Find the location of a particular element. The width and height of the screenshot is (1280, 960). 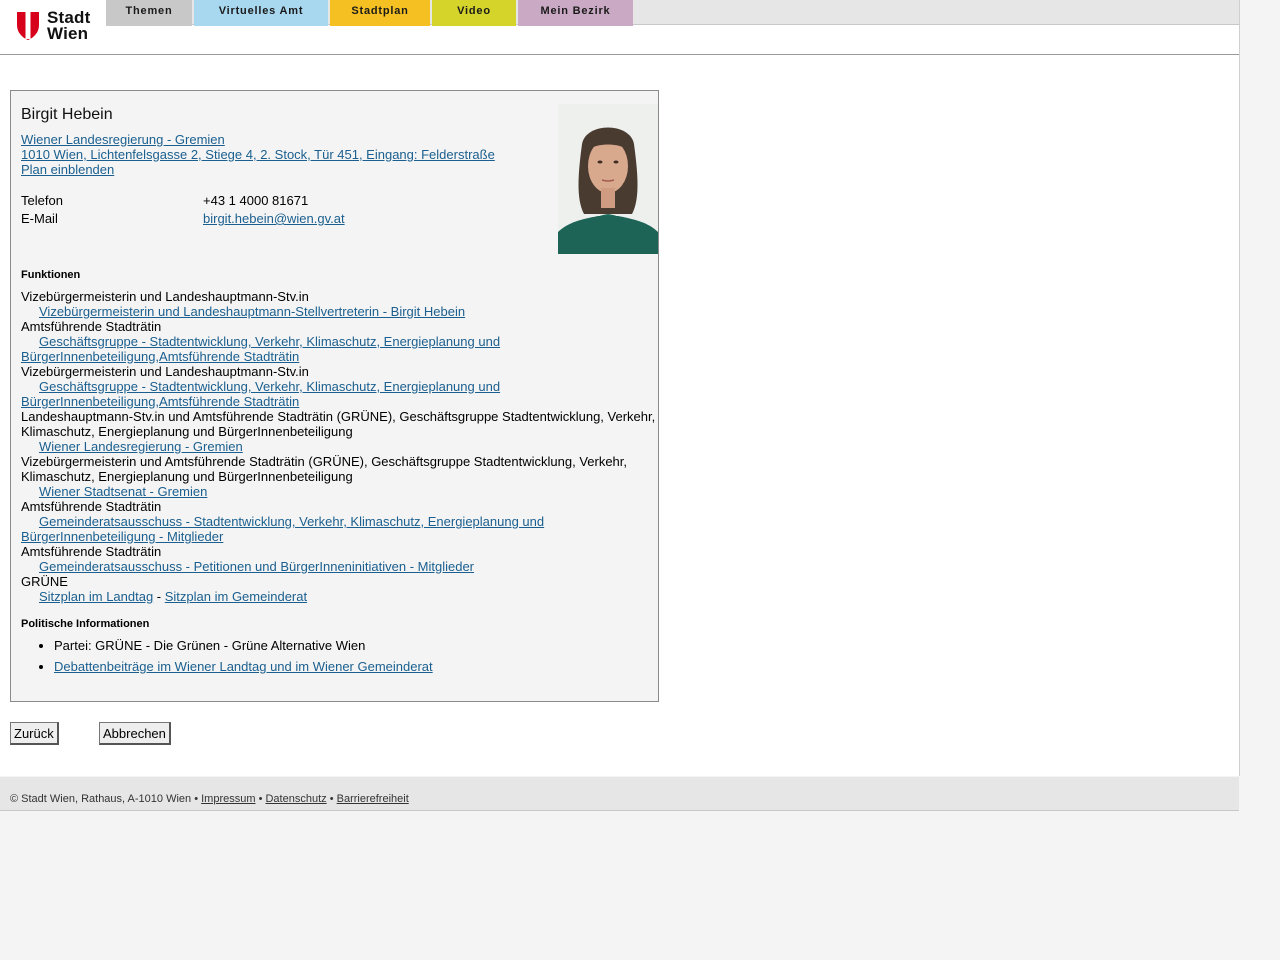

seat-plan-gemeinderat-link: Sitzplan im Gemeinderat is located at coordinates (236, 596).